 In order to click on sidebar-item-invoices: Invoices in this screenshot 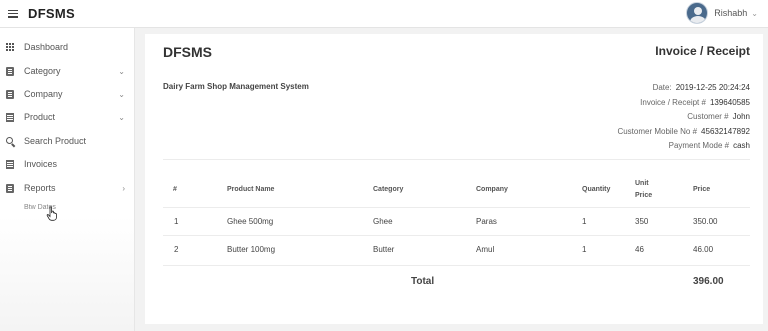, I will do `click(67, 164)`.